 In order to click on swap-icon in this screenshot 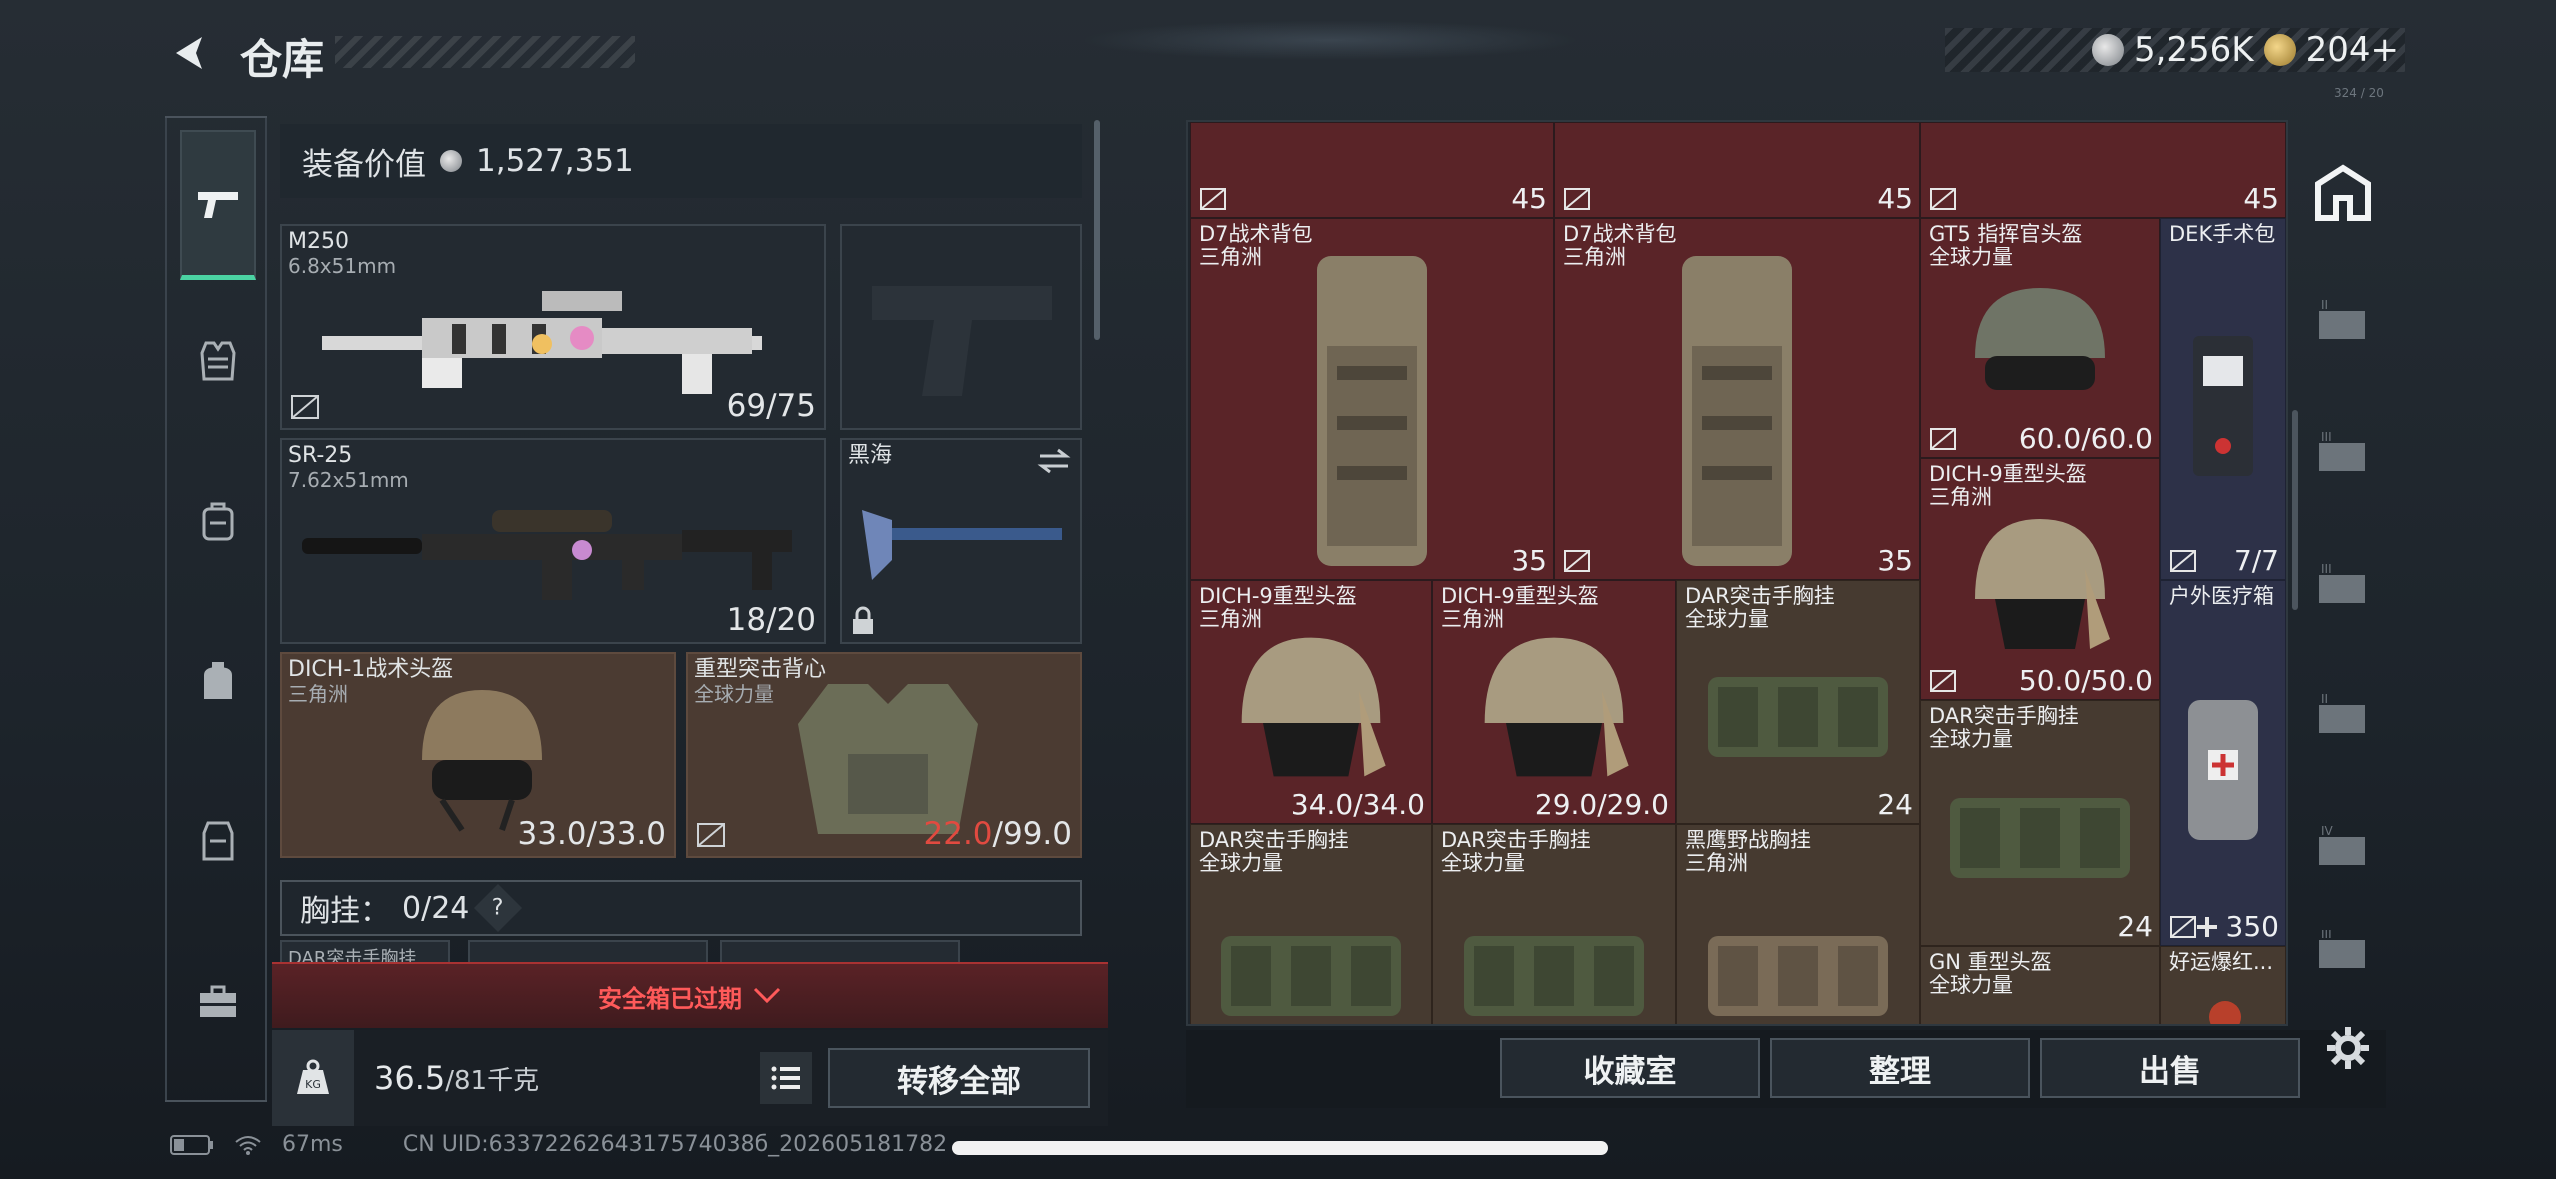, I will do `click(1054, 461)`.